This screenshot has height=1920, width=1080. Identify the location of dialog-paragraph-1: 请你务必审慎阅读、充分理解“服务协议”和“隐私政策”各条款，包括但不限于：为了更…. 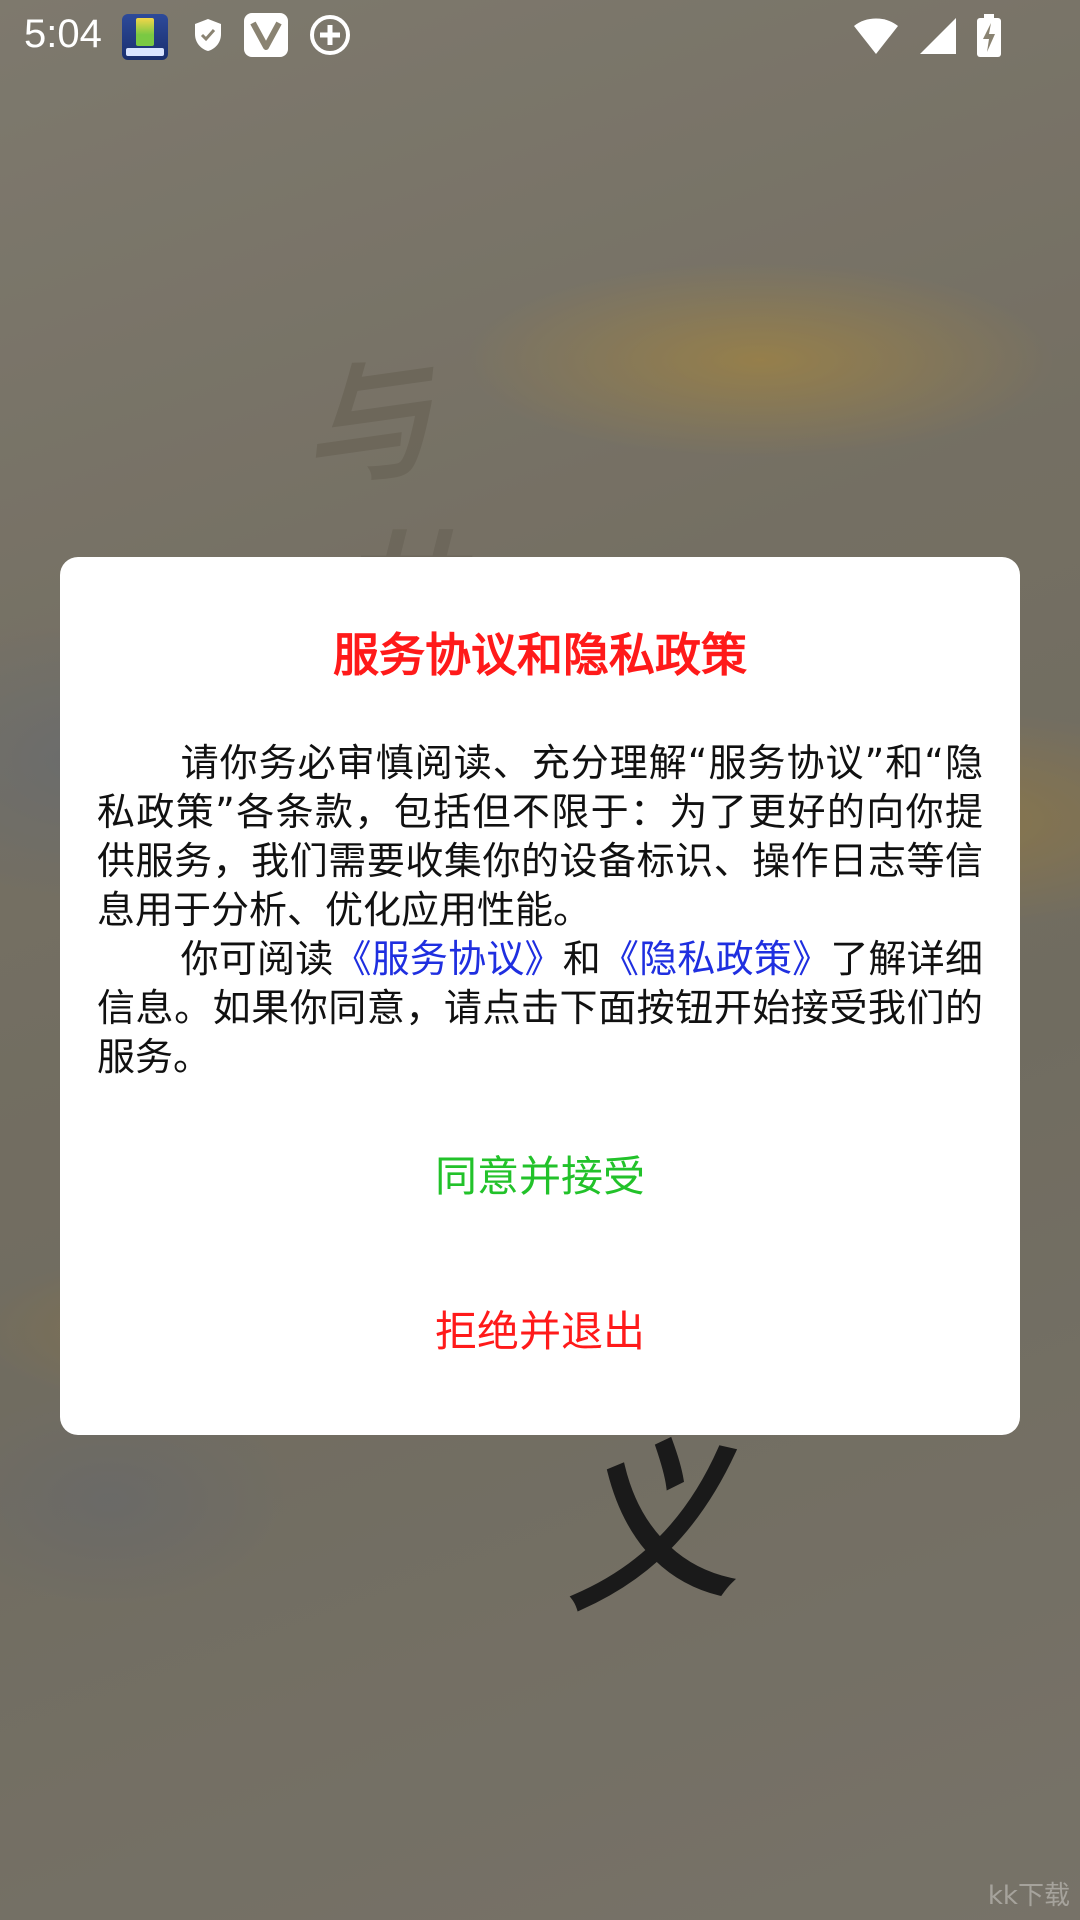
(540, 836).